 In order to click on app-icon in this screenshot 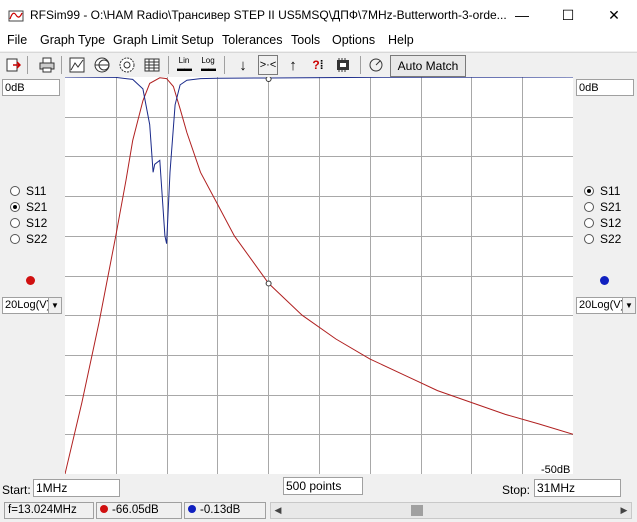, I will do `click(16, 16)`.